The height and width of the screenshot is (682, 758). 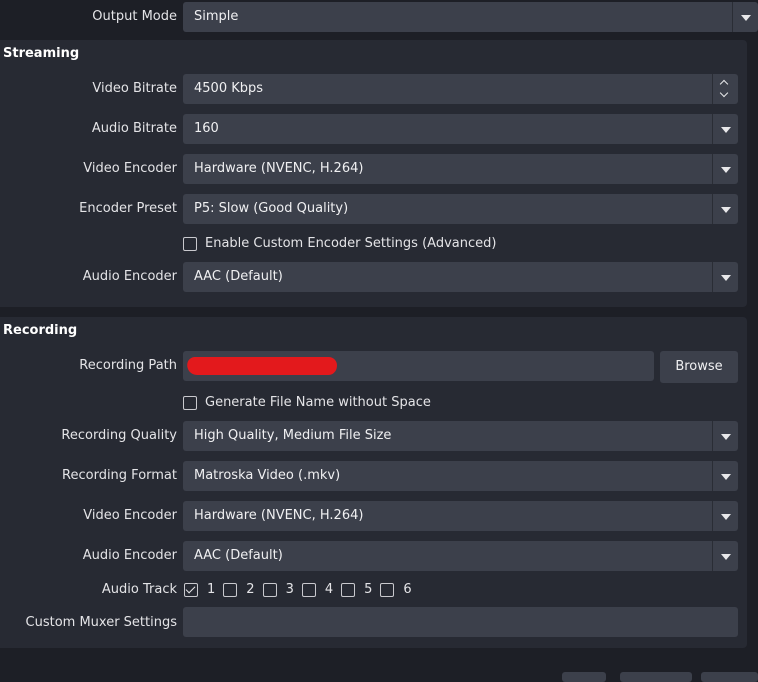 What do you see at coordinates (269, 590) in the screenshot?
I see `audio-track-3-checkbox` at bounding box center [269, 590].